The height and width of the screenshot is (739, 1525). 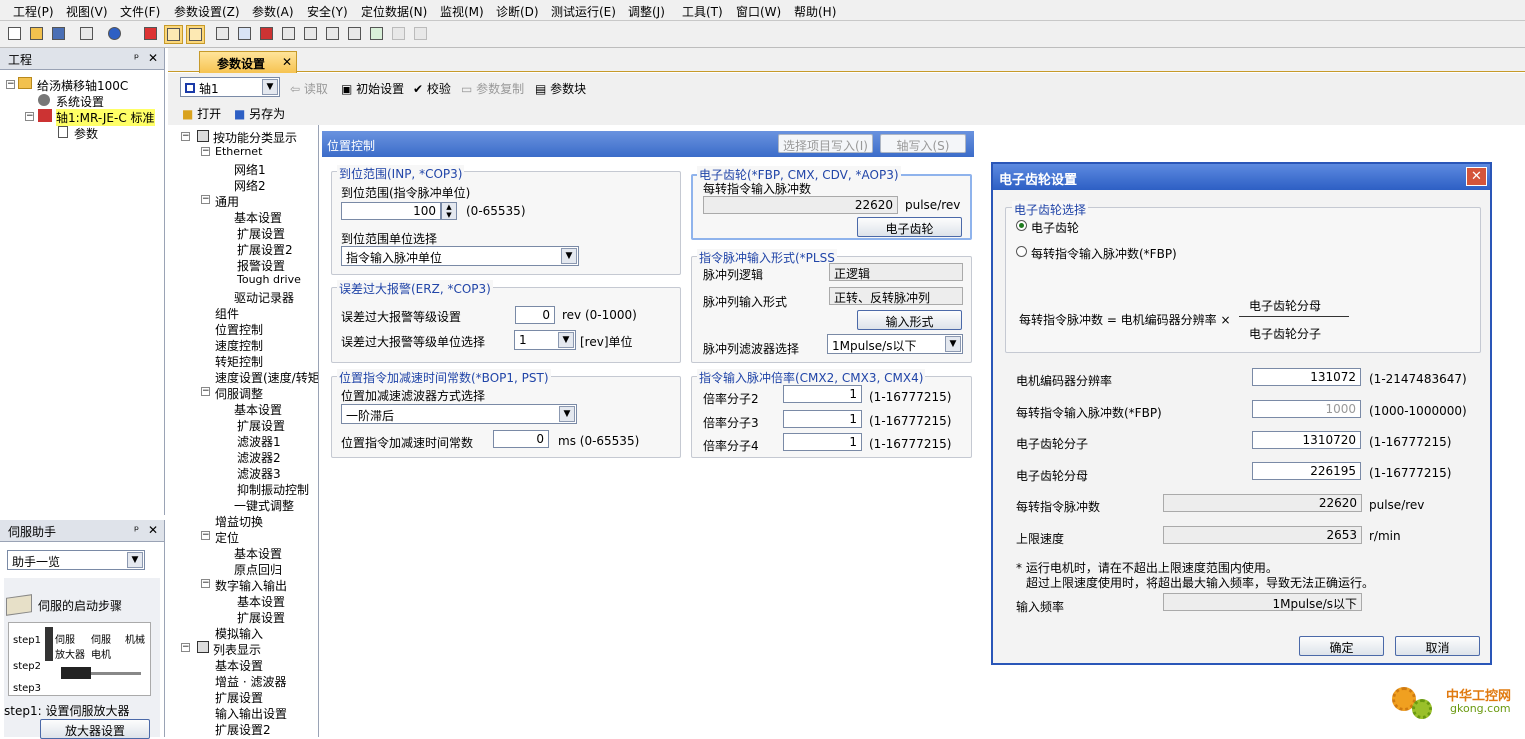 What do you see at coordinates (239, 697) in the screenshot?
I see `tree-list-extended: 扩展设置` at bounding box center [239, 697].